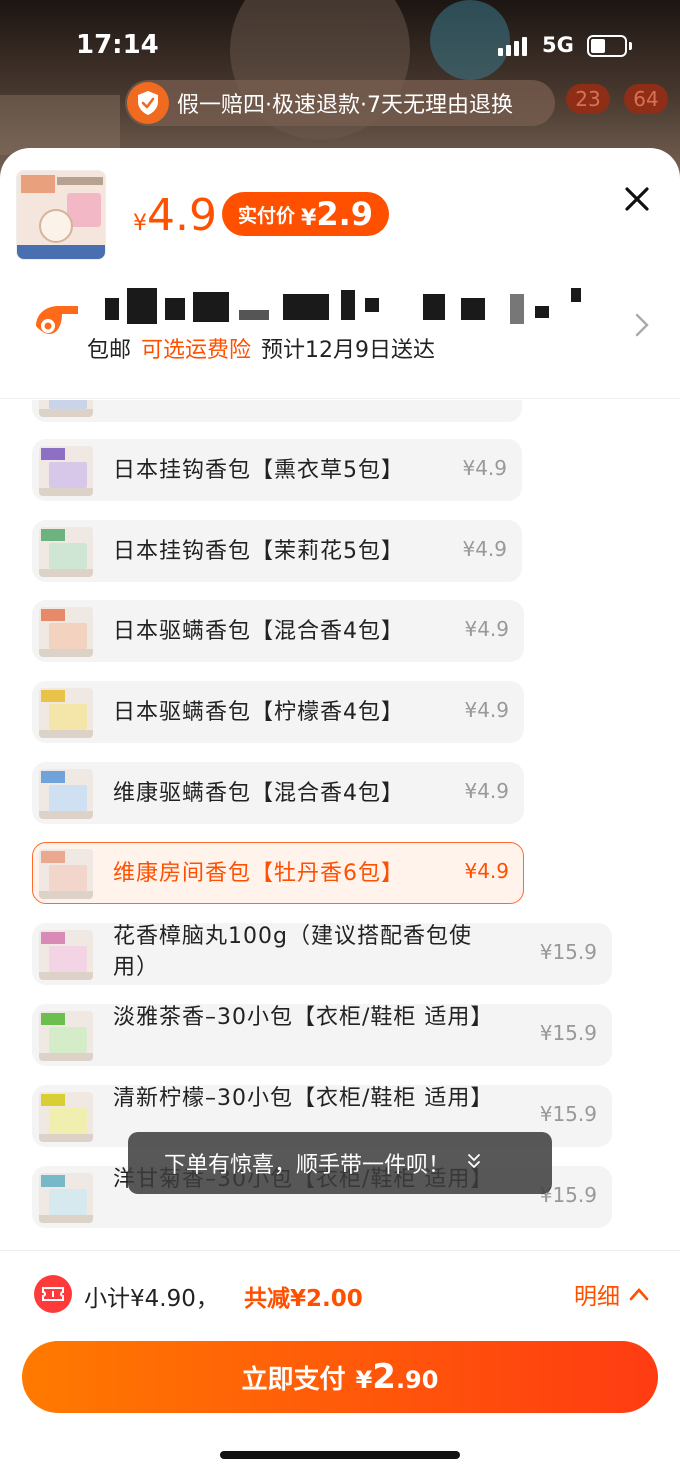 This screenshot has height=1472, width=680. Describe the element at coordinates (345, 306) in the screenshot. I see `address-masked` at that location.